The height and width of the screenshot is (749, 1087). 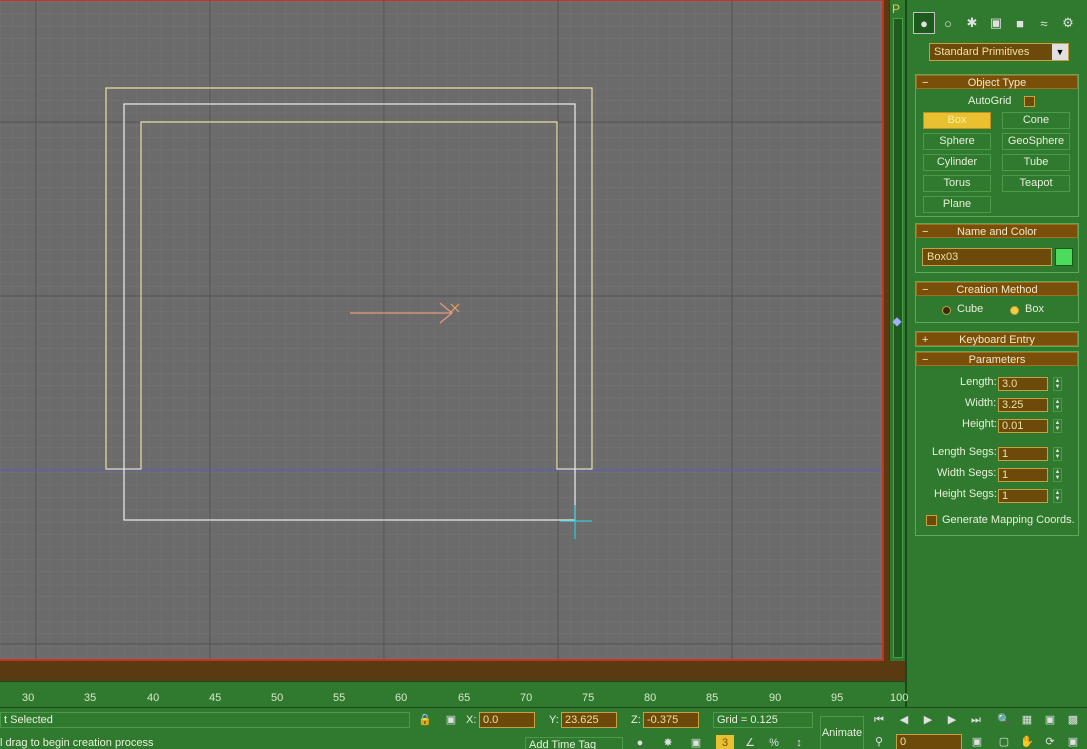 What do you see at coordinates (931, 520) in the screenshot?
I see `generate-mapping-checkbox` at bounding box center [931, 520].